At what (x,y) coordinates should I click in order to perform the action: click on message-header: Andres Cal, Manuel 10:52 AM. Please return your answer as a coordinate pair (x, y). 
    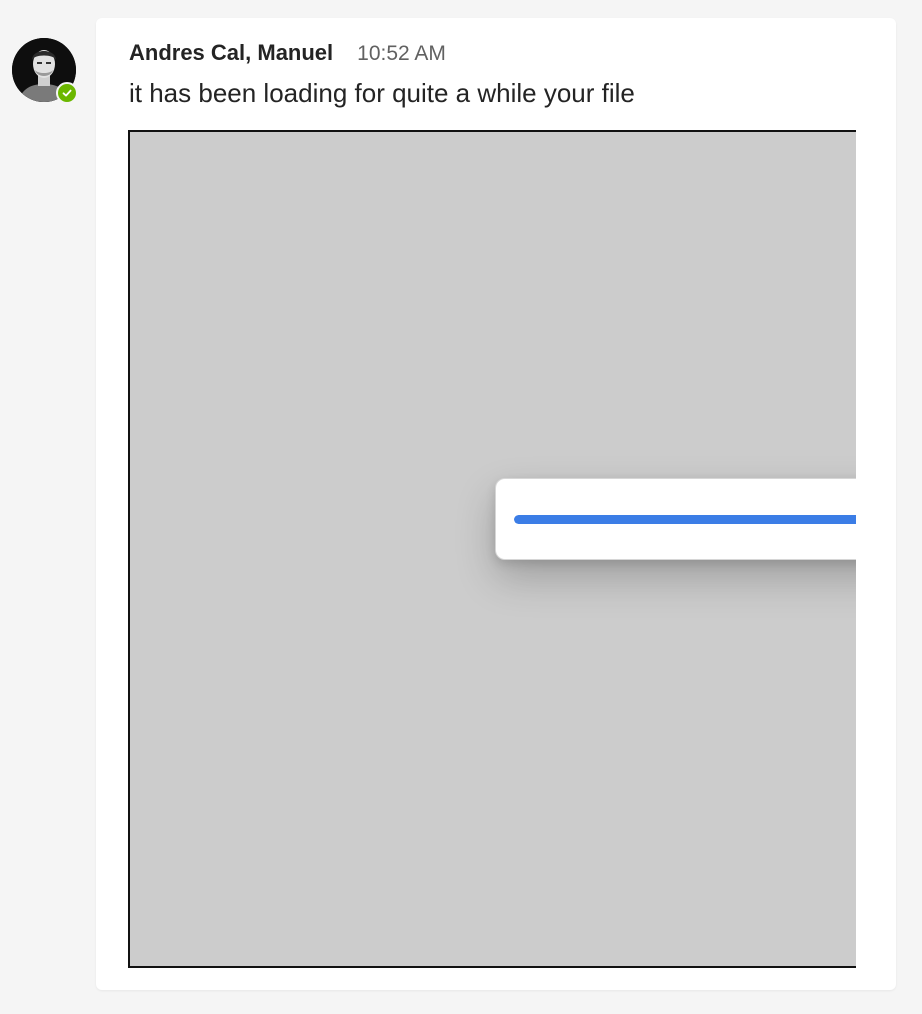
    Looking at the image, I should click on (287, 53).